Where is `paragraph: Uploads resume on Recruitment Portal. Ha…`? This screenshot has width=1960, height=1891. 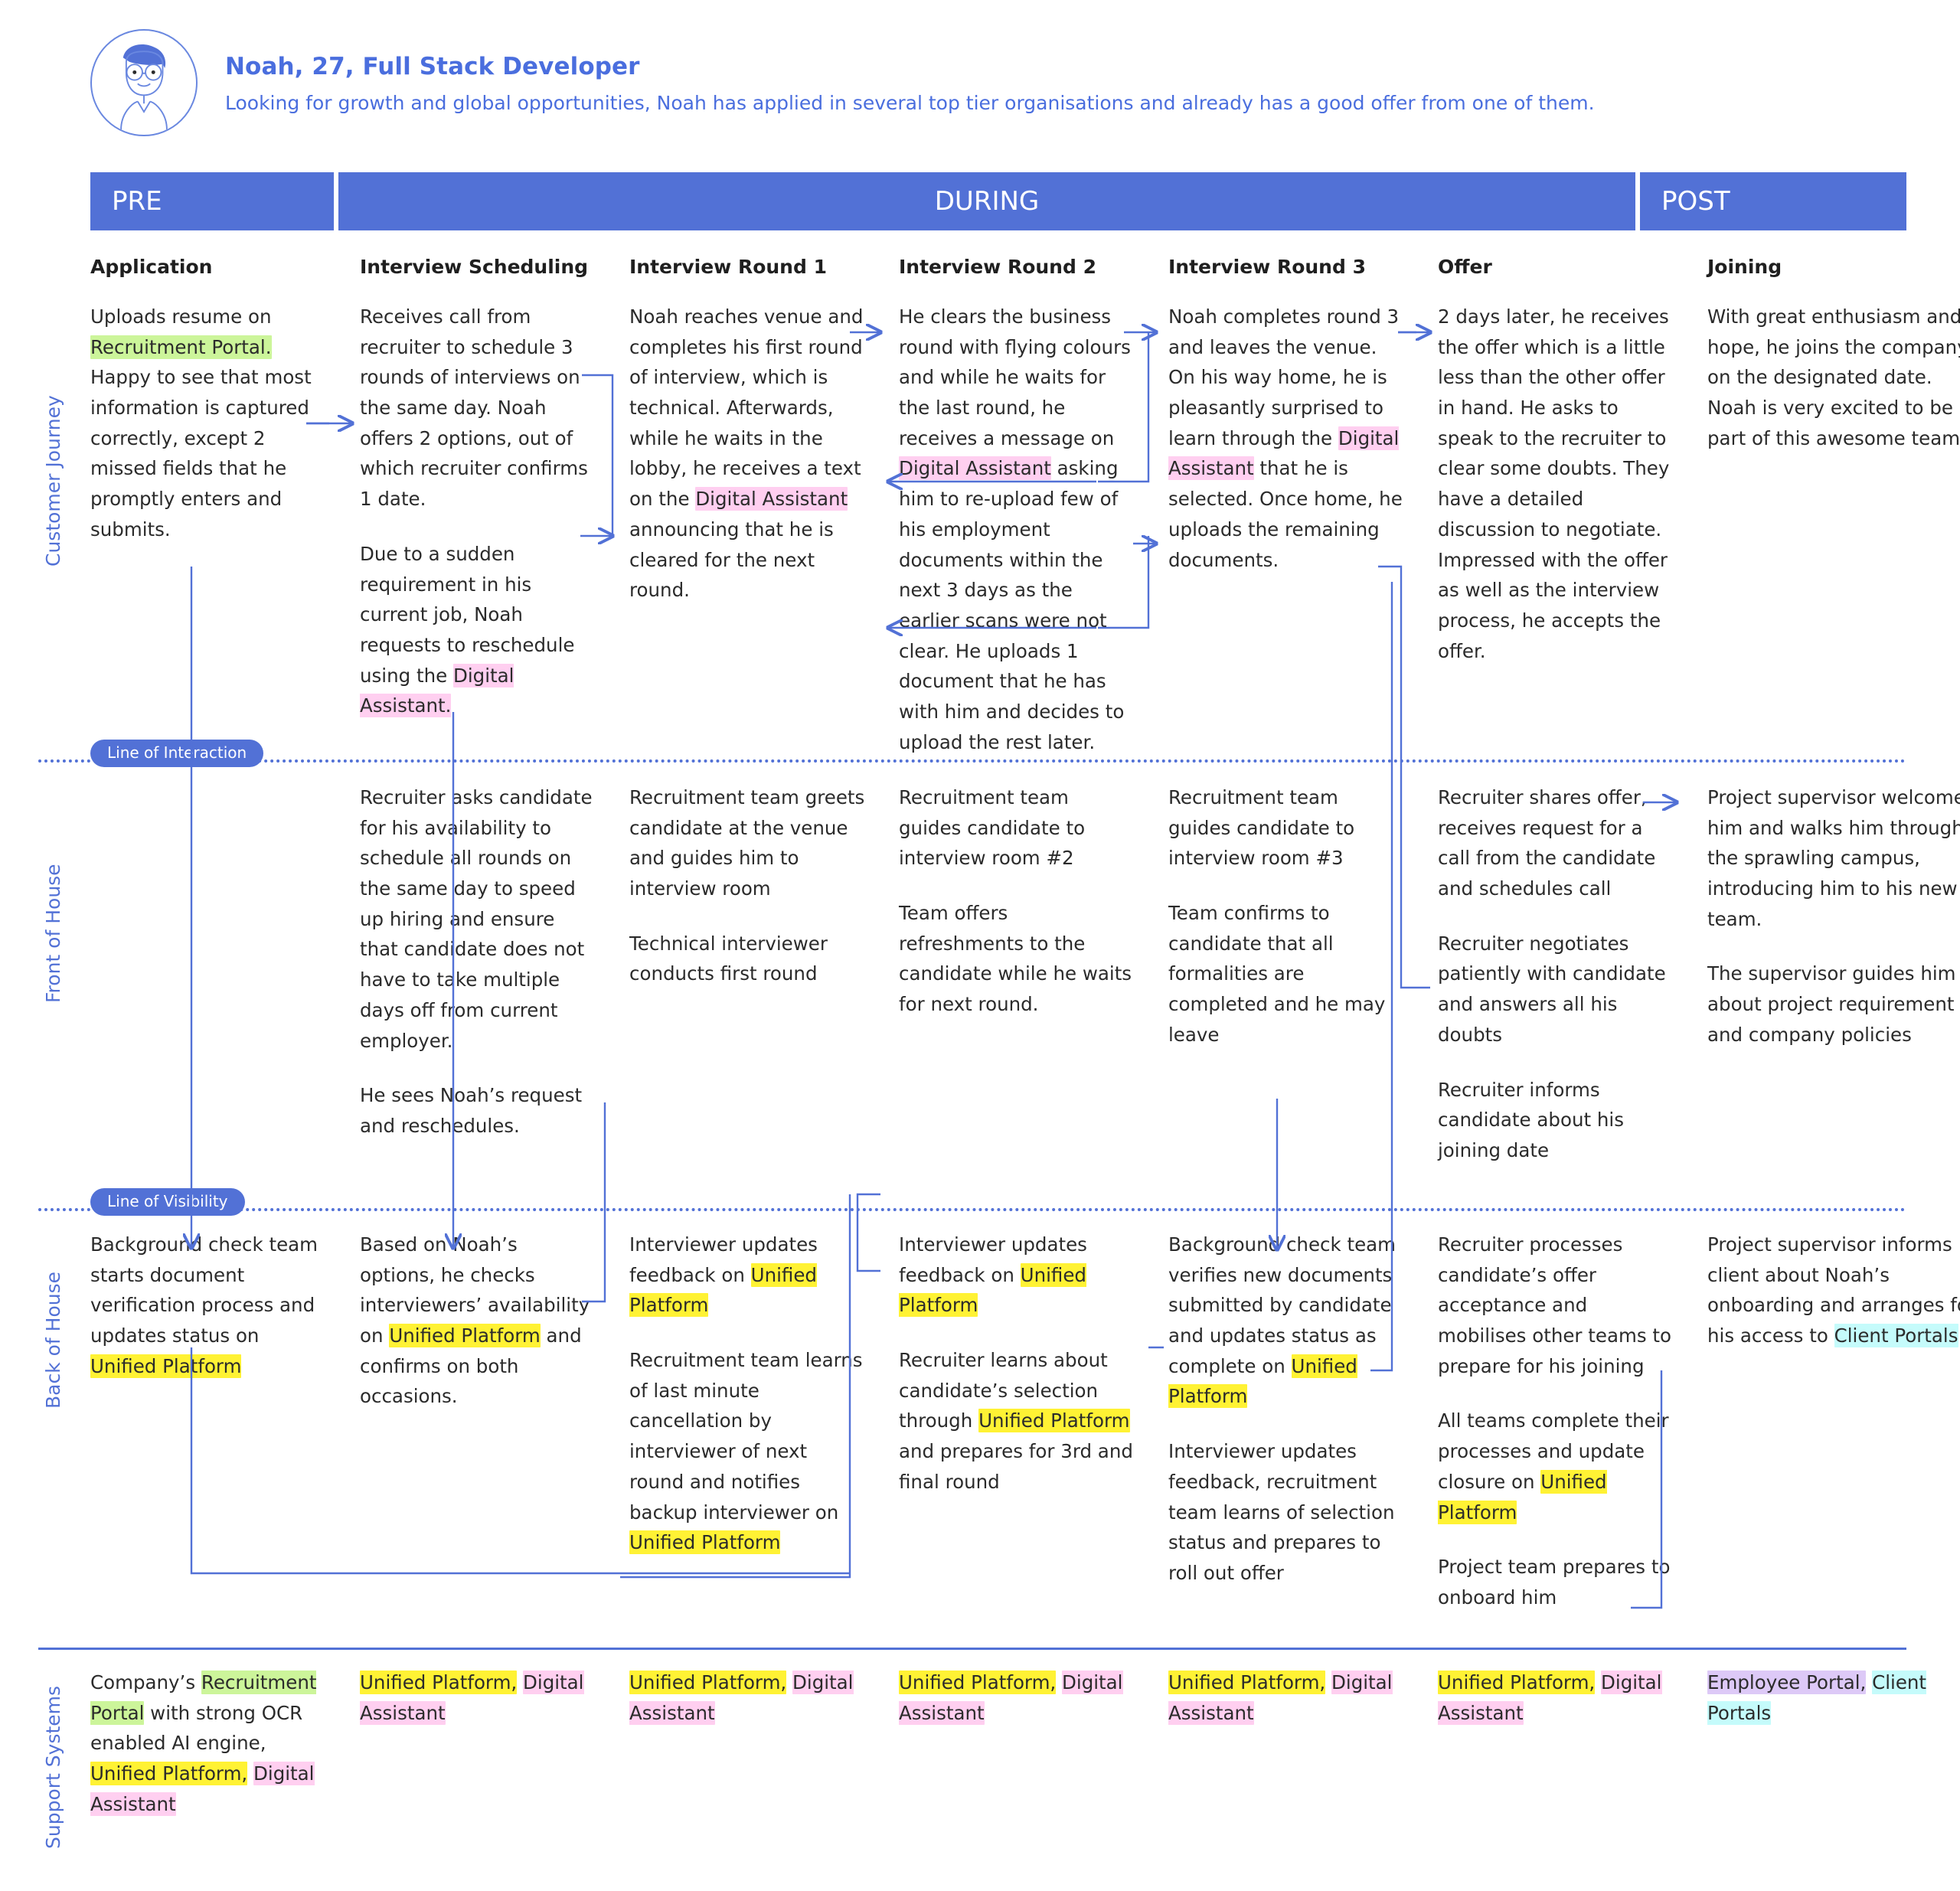
paragraph: Uploads resume on Recruitment Portal. Ha… is located at coordinates (201, 423).